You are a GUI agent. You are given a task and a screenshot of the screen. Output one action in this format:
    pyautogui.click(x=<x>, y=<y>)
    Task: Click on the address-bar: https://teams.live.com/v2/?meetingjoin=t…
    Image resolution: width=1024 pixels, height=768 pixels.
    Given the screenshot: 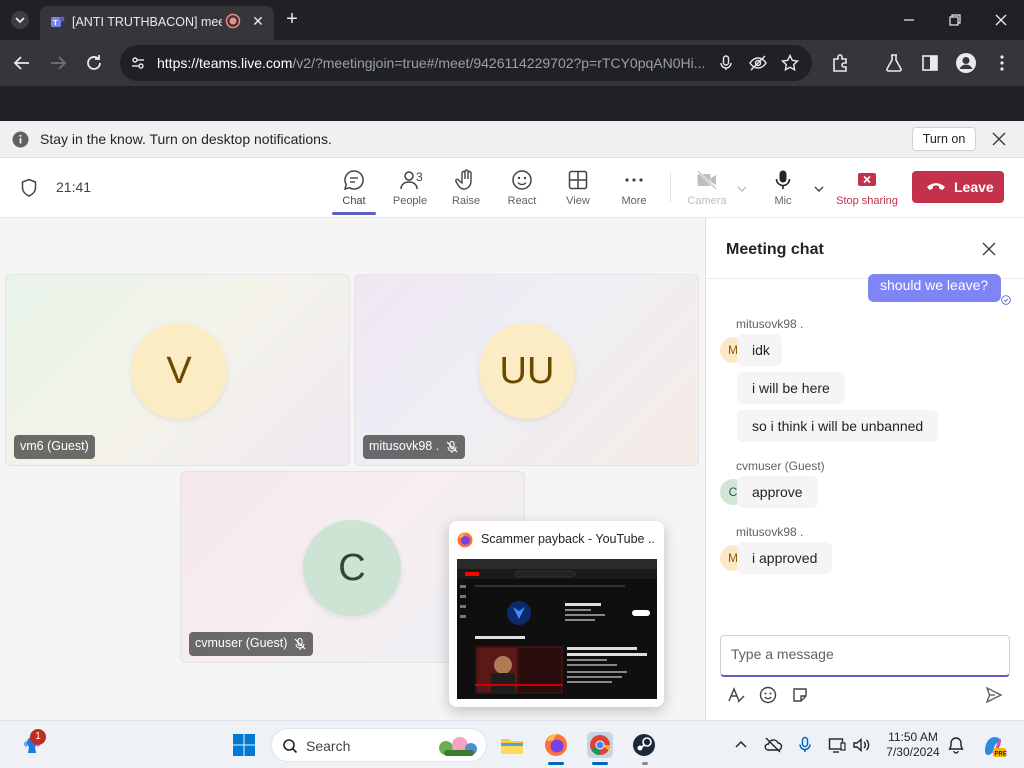 What is the action you would take?
    pyautogui.click(x=466, y=63)
    